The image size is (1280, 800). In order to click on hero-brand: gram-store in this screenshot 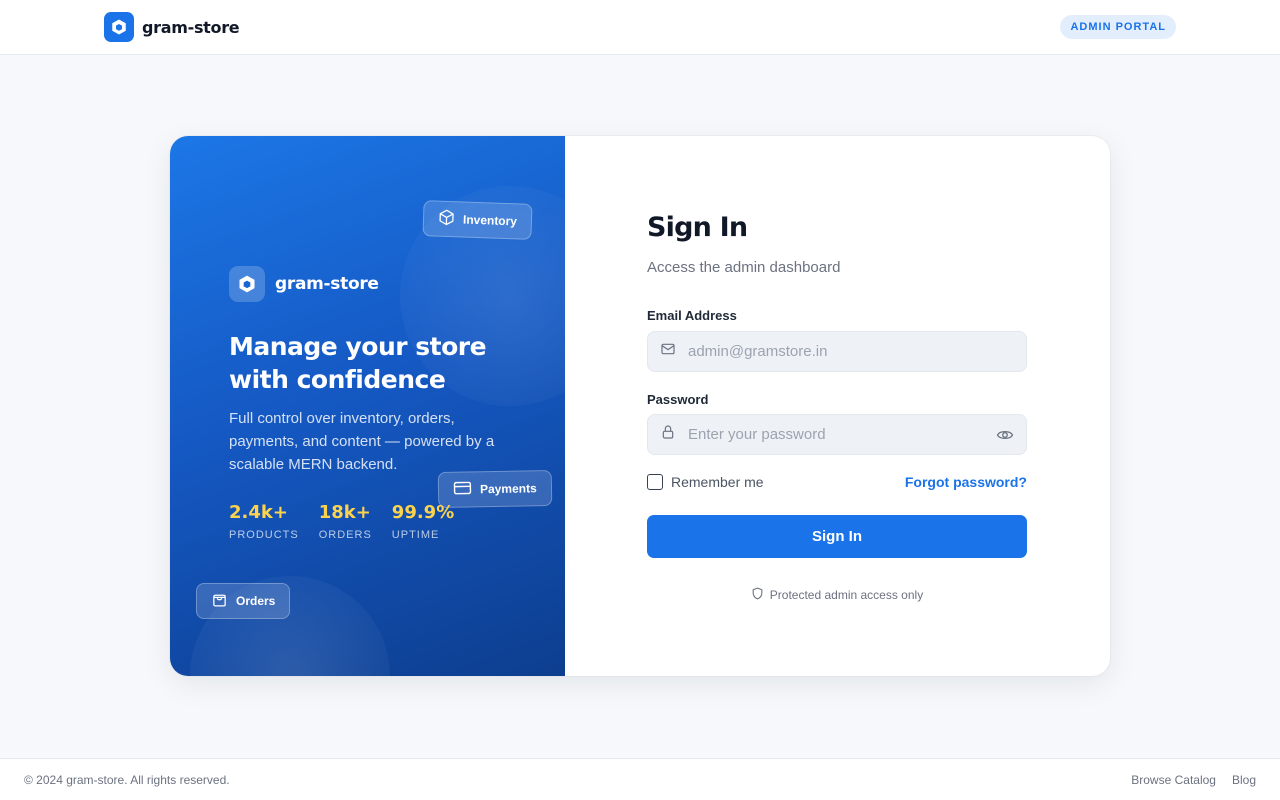, I will do `click(304, 284)`.